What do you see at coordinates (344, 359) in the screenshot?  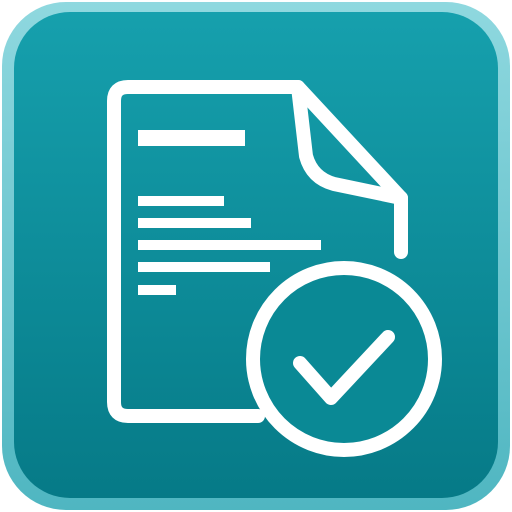 I see `checkmark-circle-icon` at bounding box center [344, 359].